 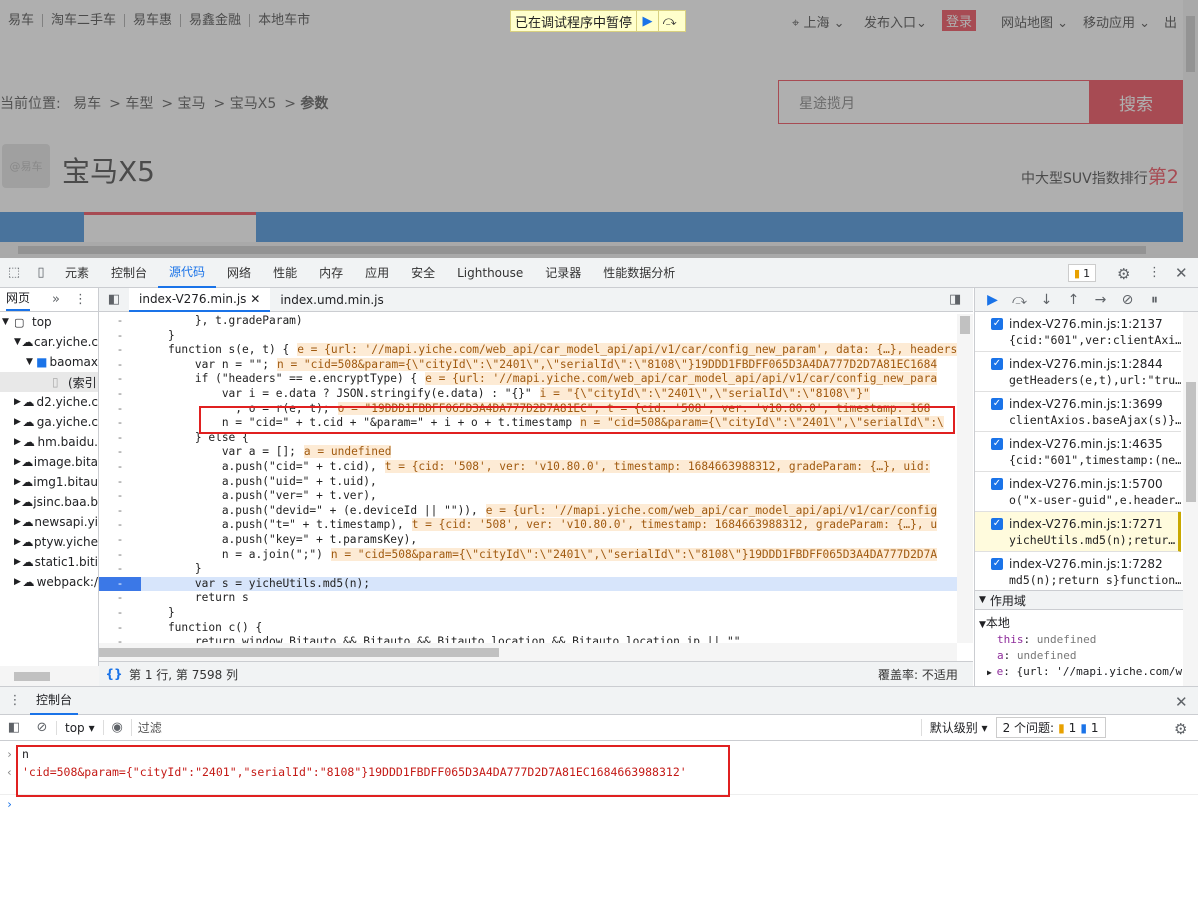 What do you see at coordinates (285, 273) in the screenshot?
I see `tab-performance: 性能` at bounding box center [285, 273].